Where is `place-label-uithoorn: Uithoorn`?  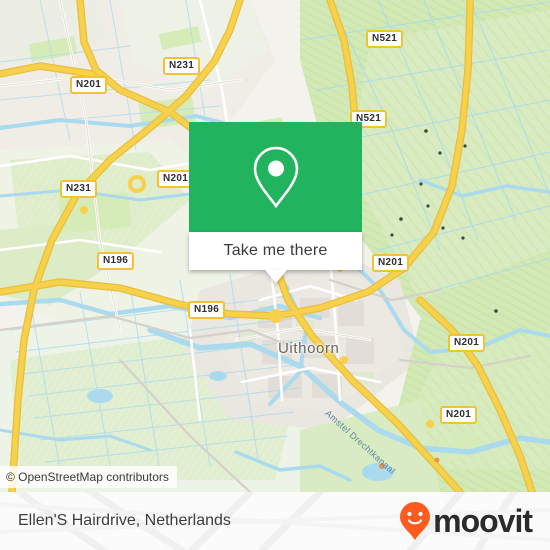 place-label-uithoorn: Uithoorn is located at coordinates (309, 348).